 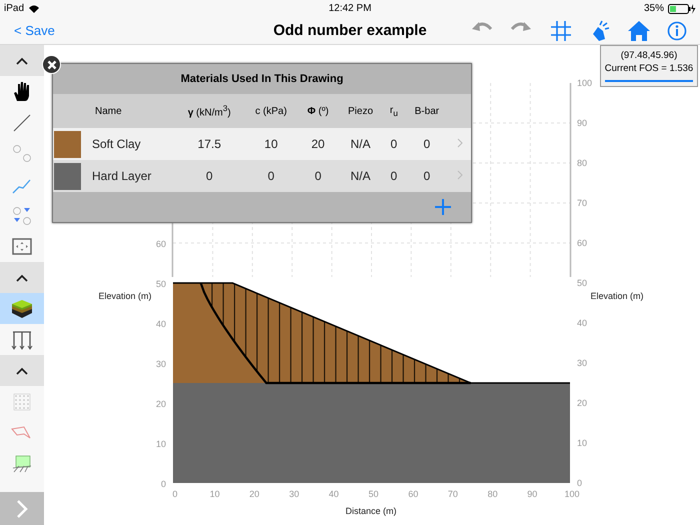 What do you see at coordinates (639, 31) in the screenshot?
I see `home-icon` at bounding box center [639, 31].